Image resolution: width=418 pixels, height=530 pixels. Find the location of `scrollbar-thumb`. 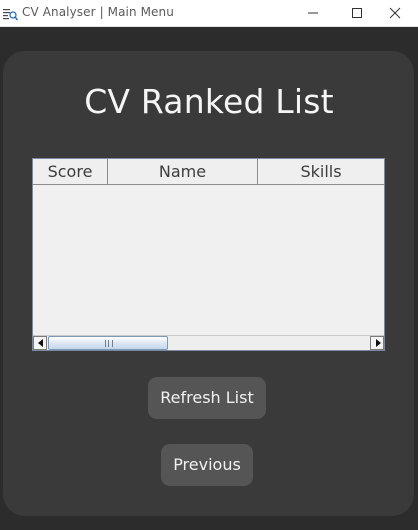

scrollbar-thumb is located at coordinates (108, 343).